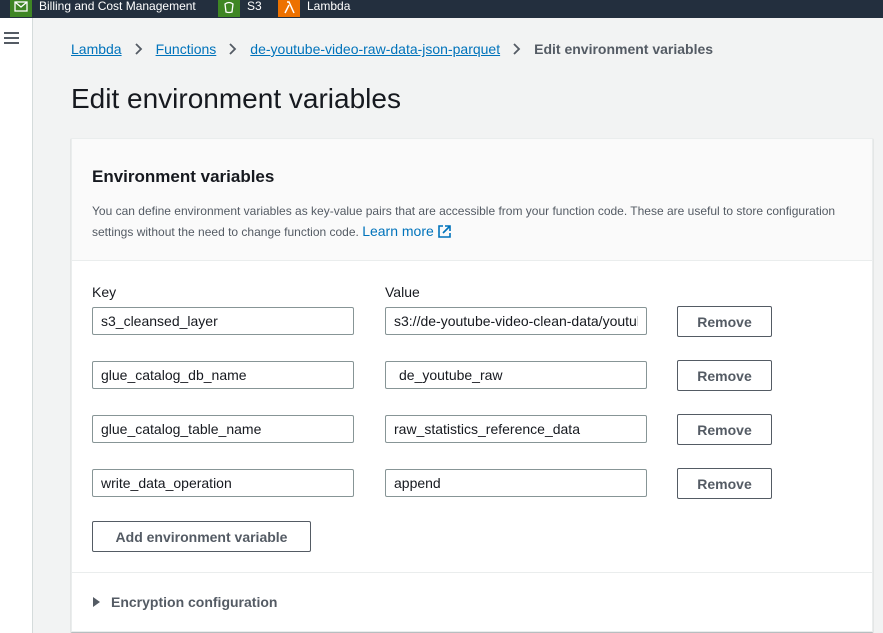  What do you see at coordinates (229, 8) in the screenshot?
I see `s3-icon` at bounding box center [229, 8].